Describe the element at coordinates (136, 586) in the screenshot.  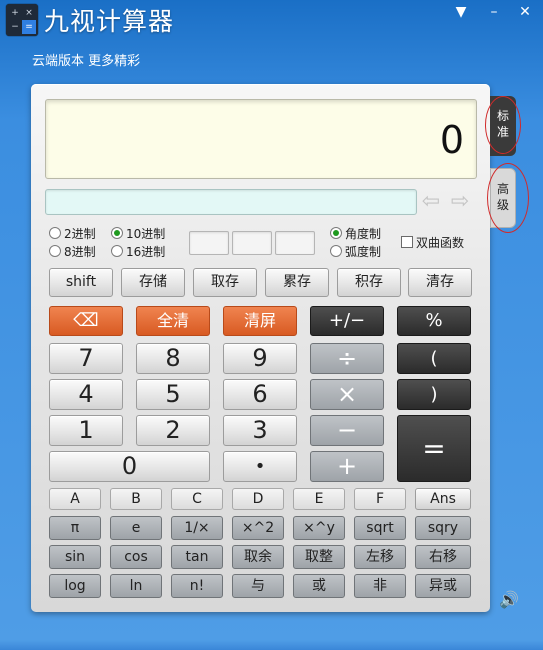
I see `ln-button: ln` at that location.